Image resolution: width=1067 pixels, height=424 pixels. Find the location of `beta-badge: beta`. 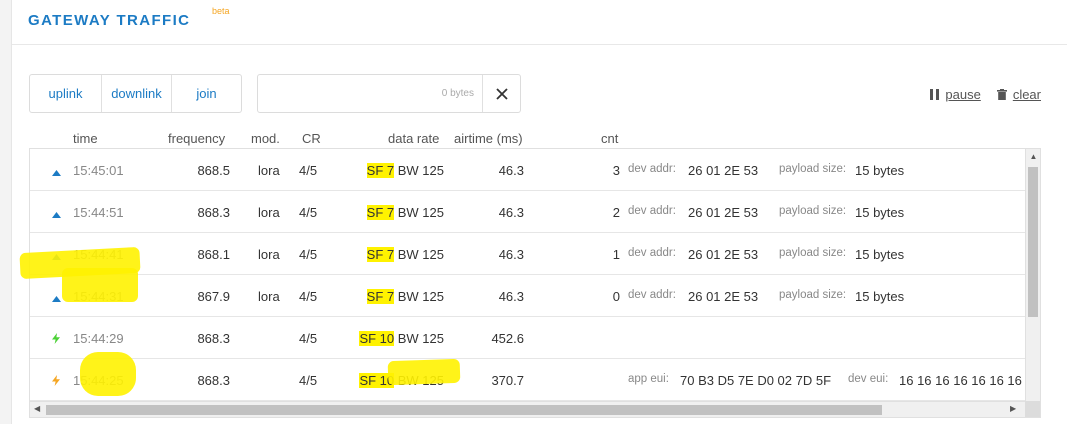

beta-badge: beta is located at coordinates (221, 11).